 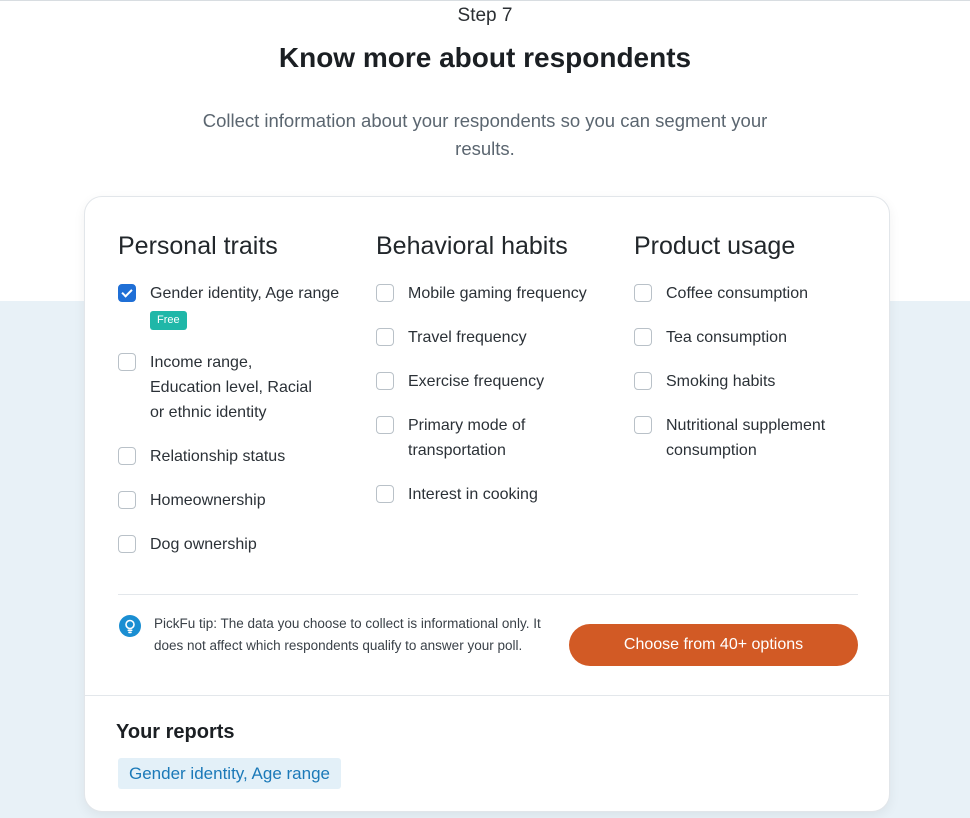 I want to click on option-mobile-gaming: Mobile gaming frequency, so click(x=496, y=293).